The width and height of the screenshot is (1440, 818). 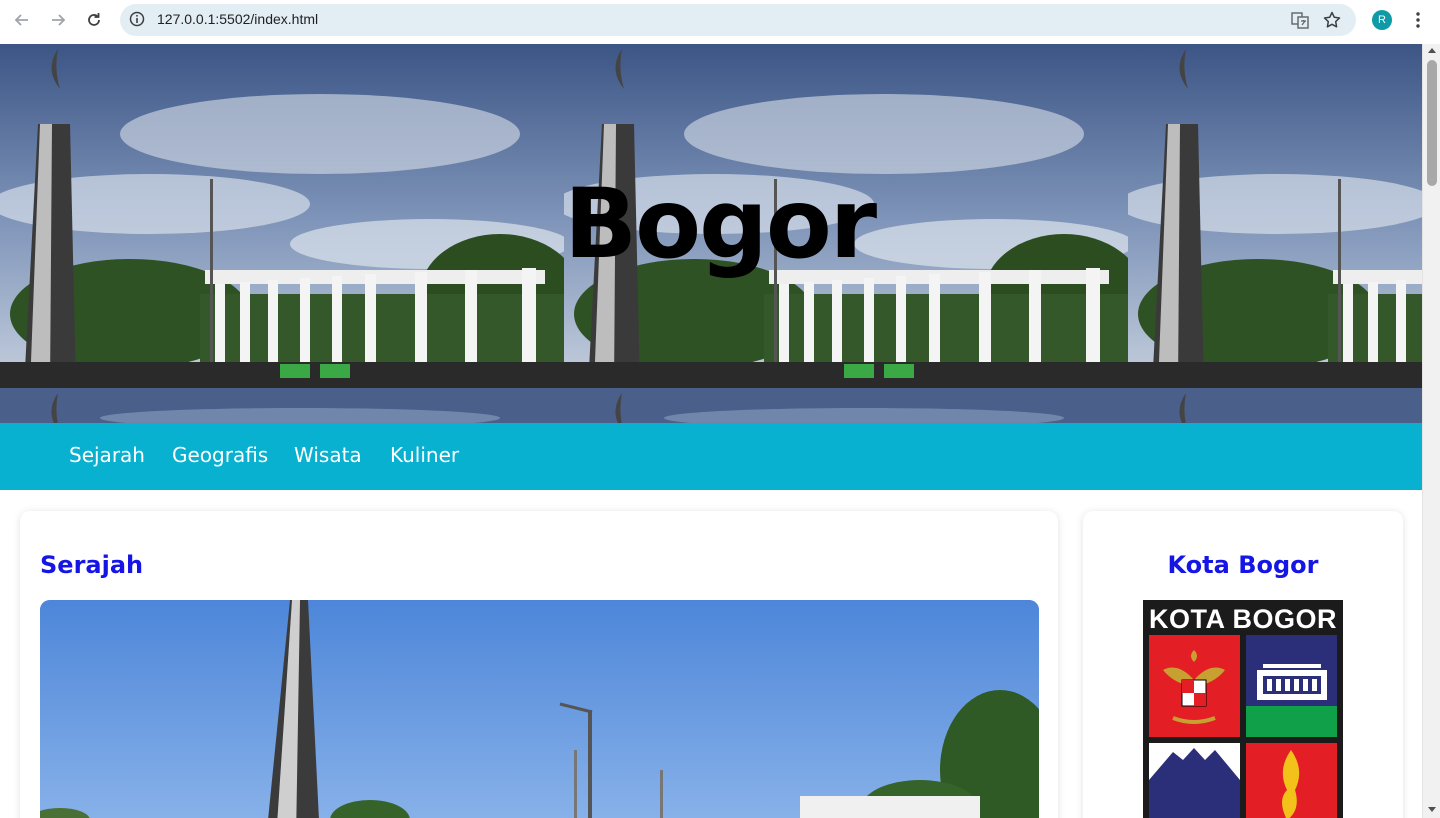 I want to click on forward-icon, so click(x=58, y=20).